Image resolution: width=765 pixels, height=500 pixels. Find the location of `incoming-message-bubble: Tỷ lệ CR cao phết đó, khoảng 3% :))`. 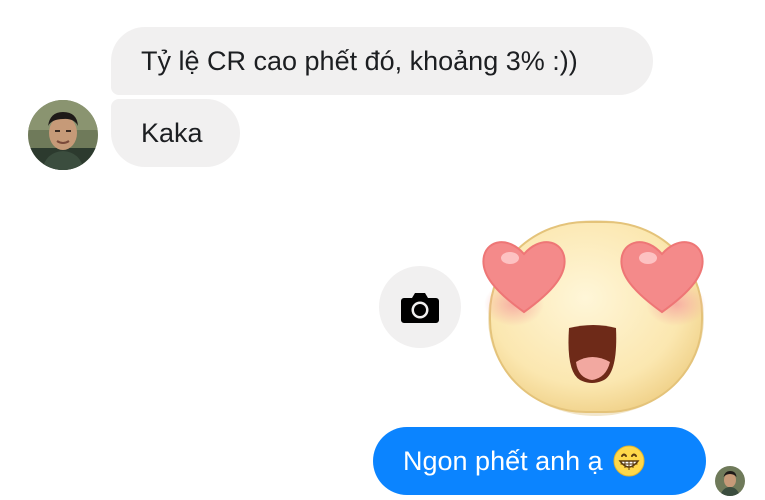

incoming-message-bubble: Tỷ lệ CR cao phết đó, khoảng 3% :)) is located at coordinates (382, 61).